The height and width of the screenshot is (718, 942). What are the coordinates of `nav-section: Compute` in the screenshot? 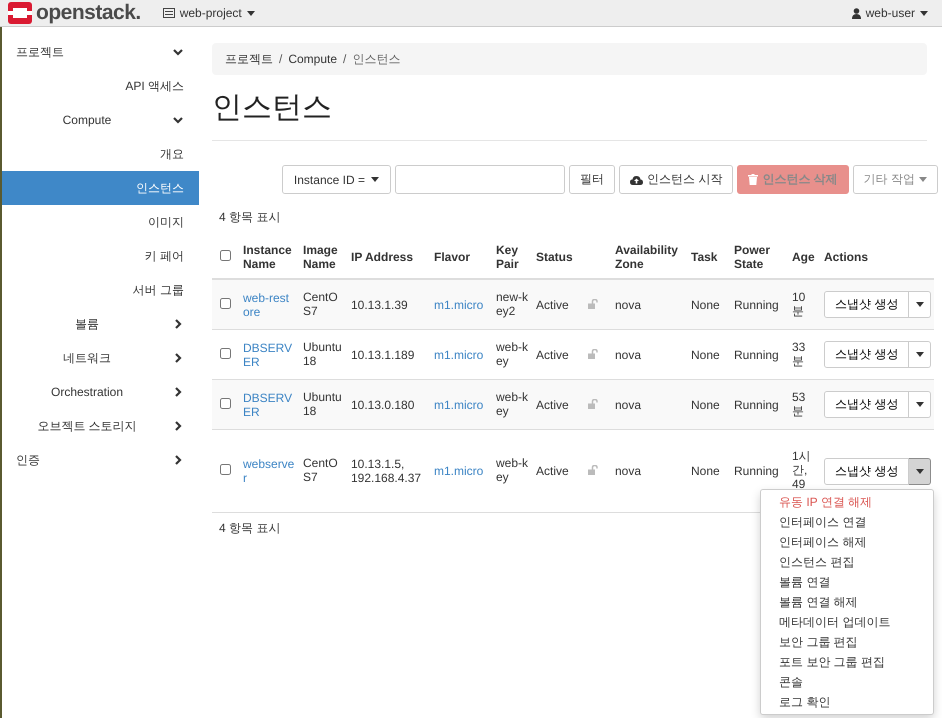 It's located at (100, 120).